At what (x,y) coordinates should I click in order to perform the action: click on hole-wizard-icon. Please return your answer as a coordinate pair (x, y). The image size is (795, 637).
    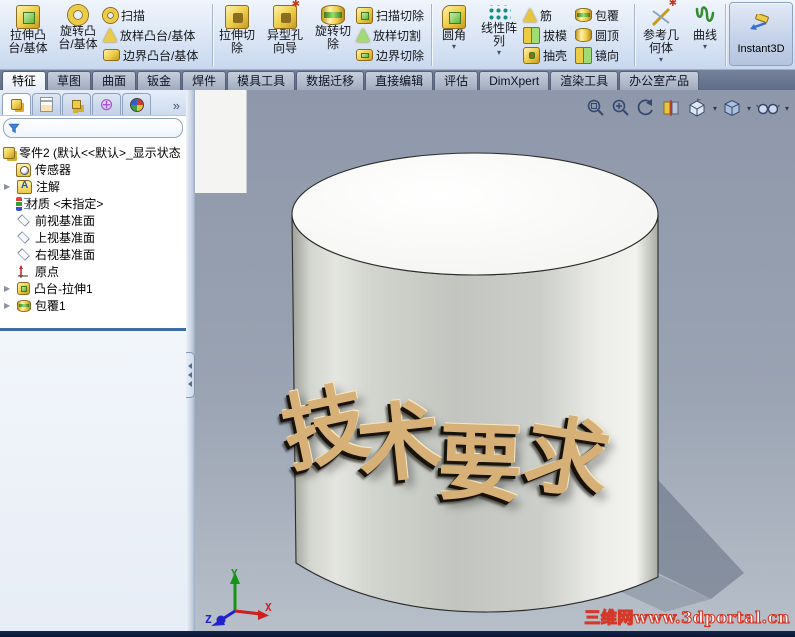
    Looking at the image, I should click on (286, 14).